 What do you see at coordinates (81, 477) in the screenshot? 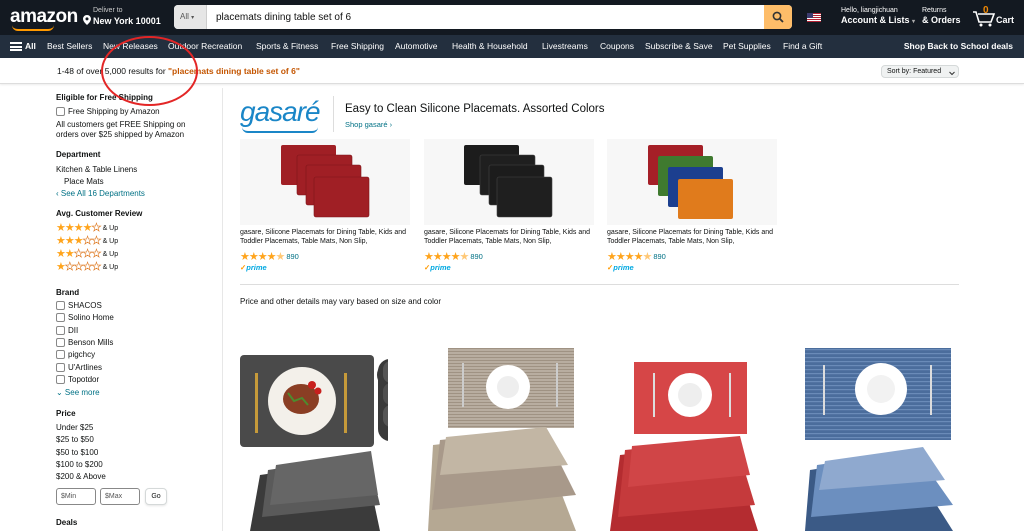
I see `price-option: $200 & Above` at bounding box center [81, 477].